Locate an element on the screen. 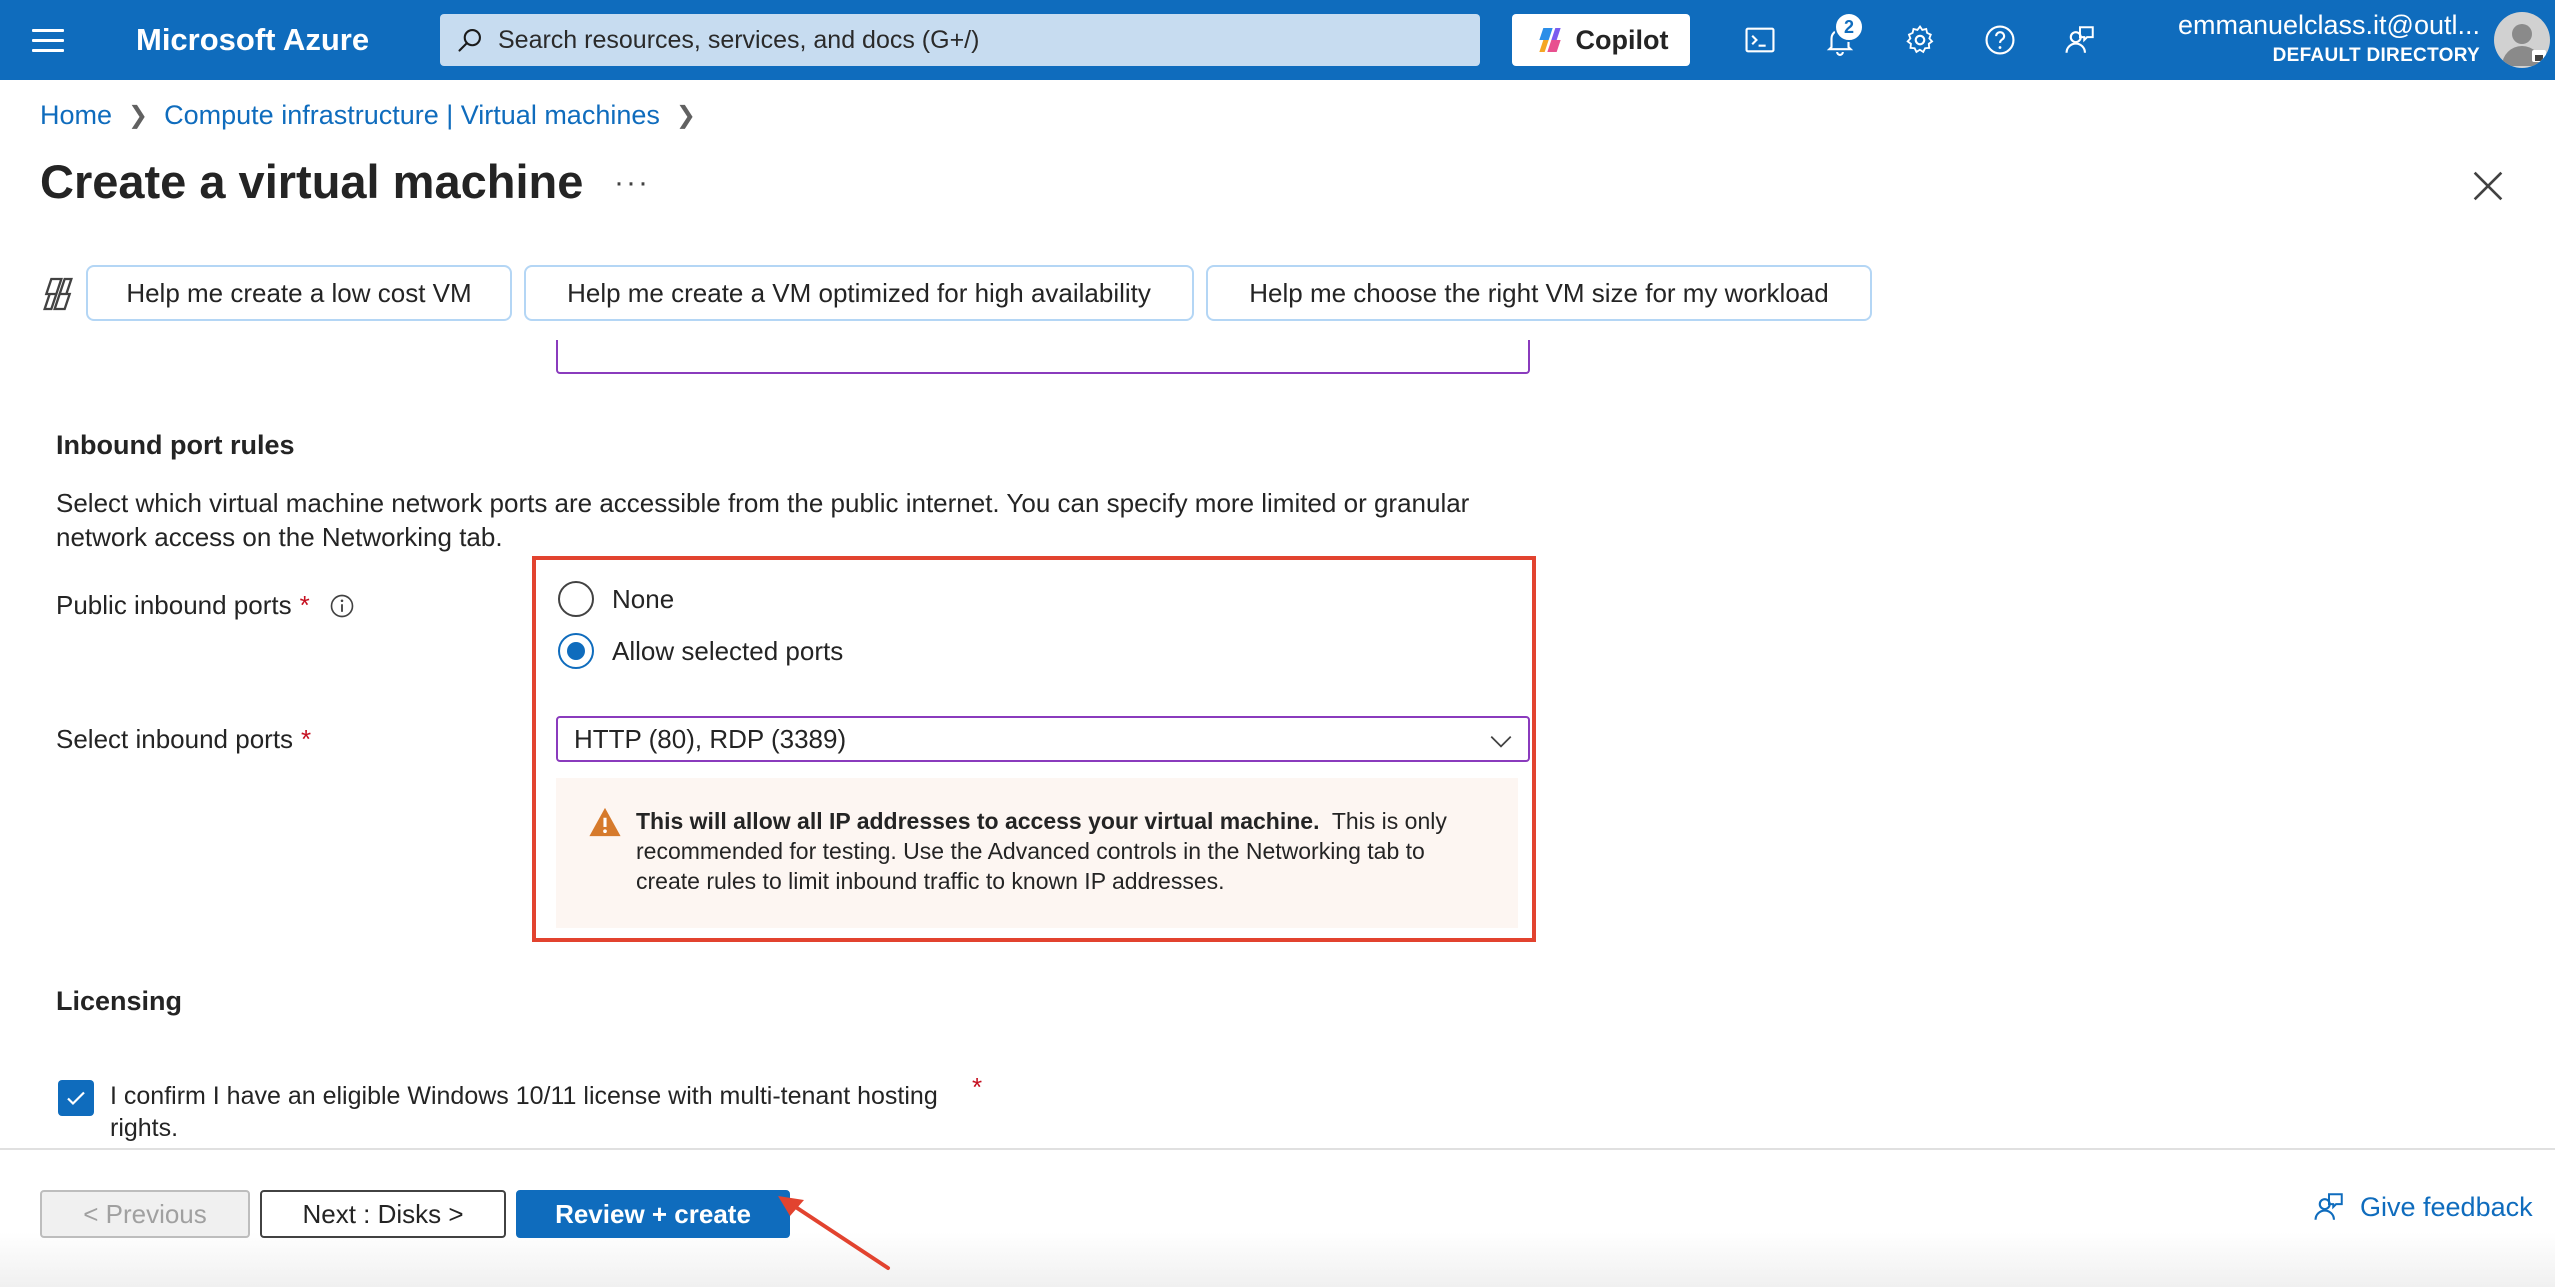  licensing-heading: Licensing is located at coordinates (119, 1001).